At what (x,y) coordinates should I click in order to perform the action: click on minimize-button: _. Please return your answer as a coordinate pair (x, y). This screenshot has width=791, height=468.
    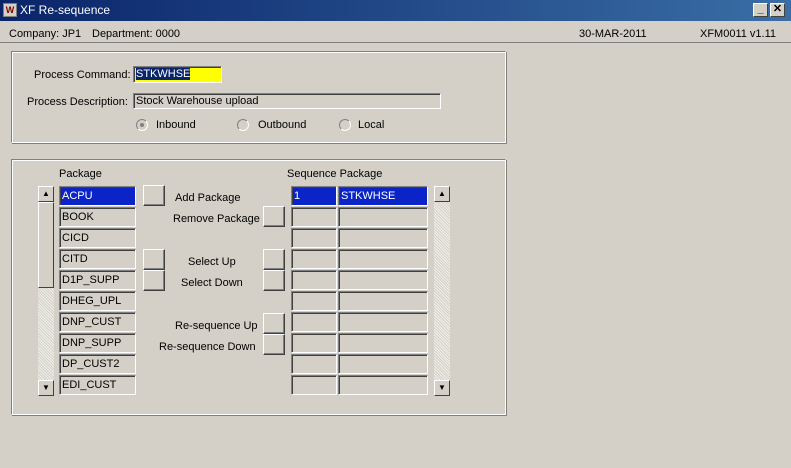
    Looking at the image, I should click on (760, 10).